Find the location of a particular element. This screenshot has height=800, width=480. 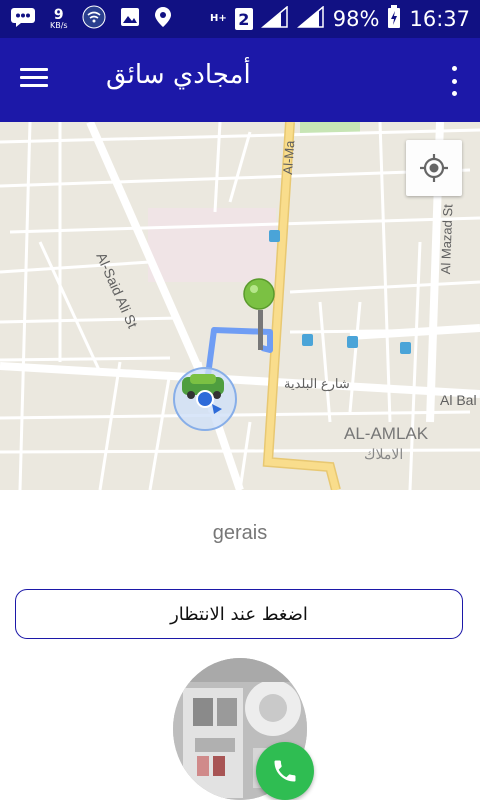

image-icon is located at coordinates (130, 19).